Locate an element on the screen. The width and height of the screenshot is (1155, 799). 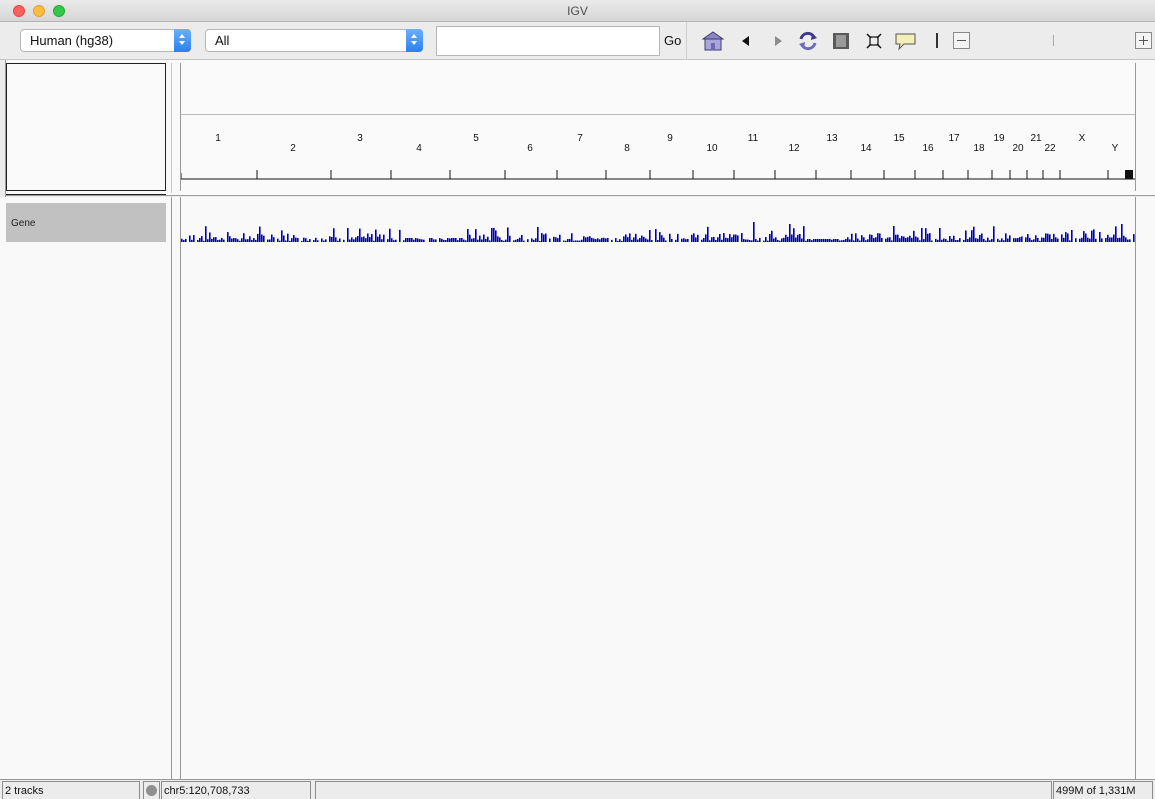
locus-search-input is located at coordinates (548, 41).